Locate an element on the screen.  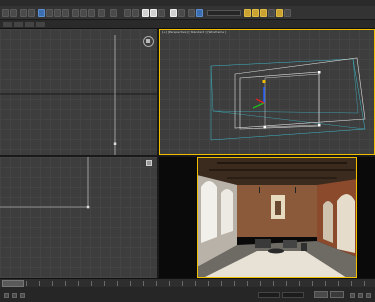
rectangle-selection-icon is located at coordinates (57, 13).